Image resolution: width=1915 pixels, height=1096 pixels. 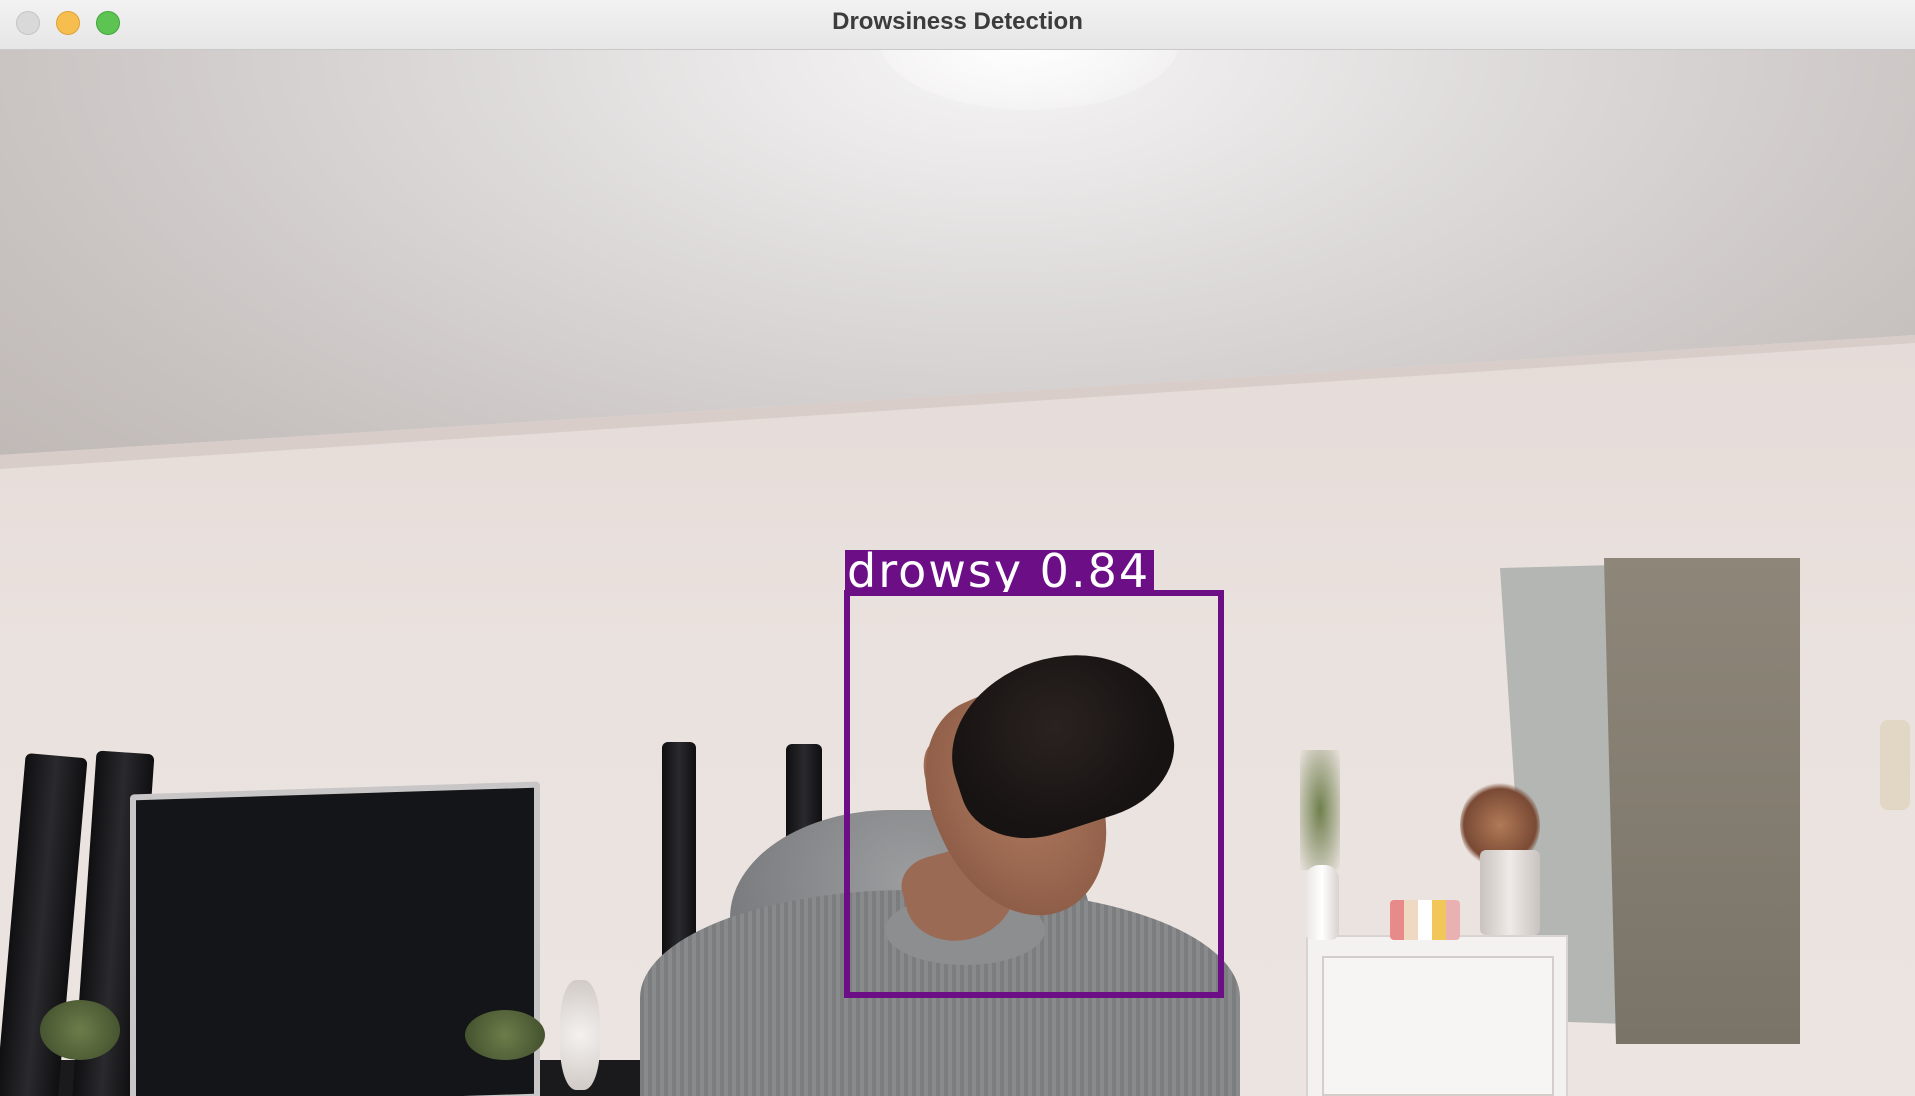 I want to click on title-bar: Drowsiness Detection, so click(x=957, y=25).